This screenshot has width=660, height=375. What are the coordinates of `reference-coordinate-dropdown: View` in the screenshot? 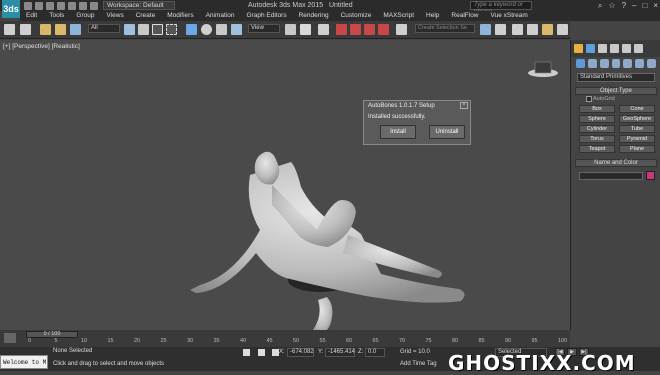 It's located at (264, 28).